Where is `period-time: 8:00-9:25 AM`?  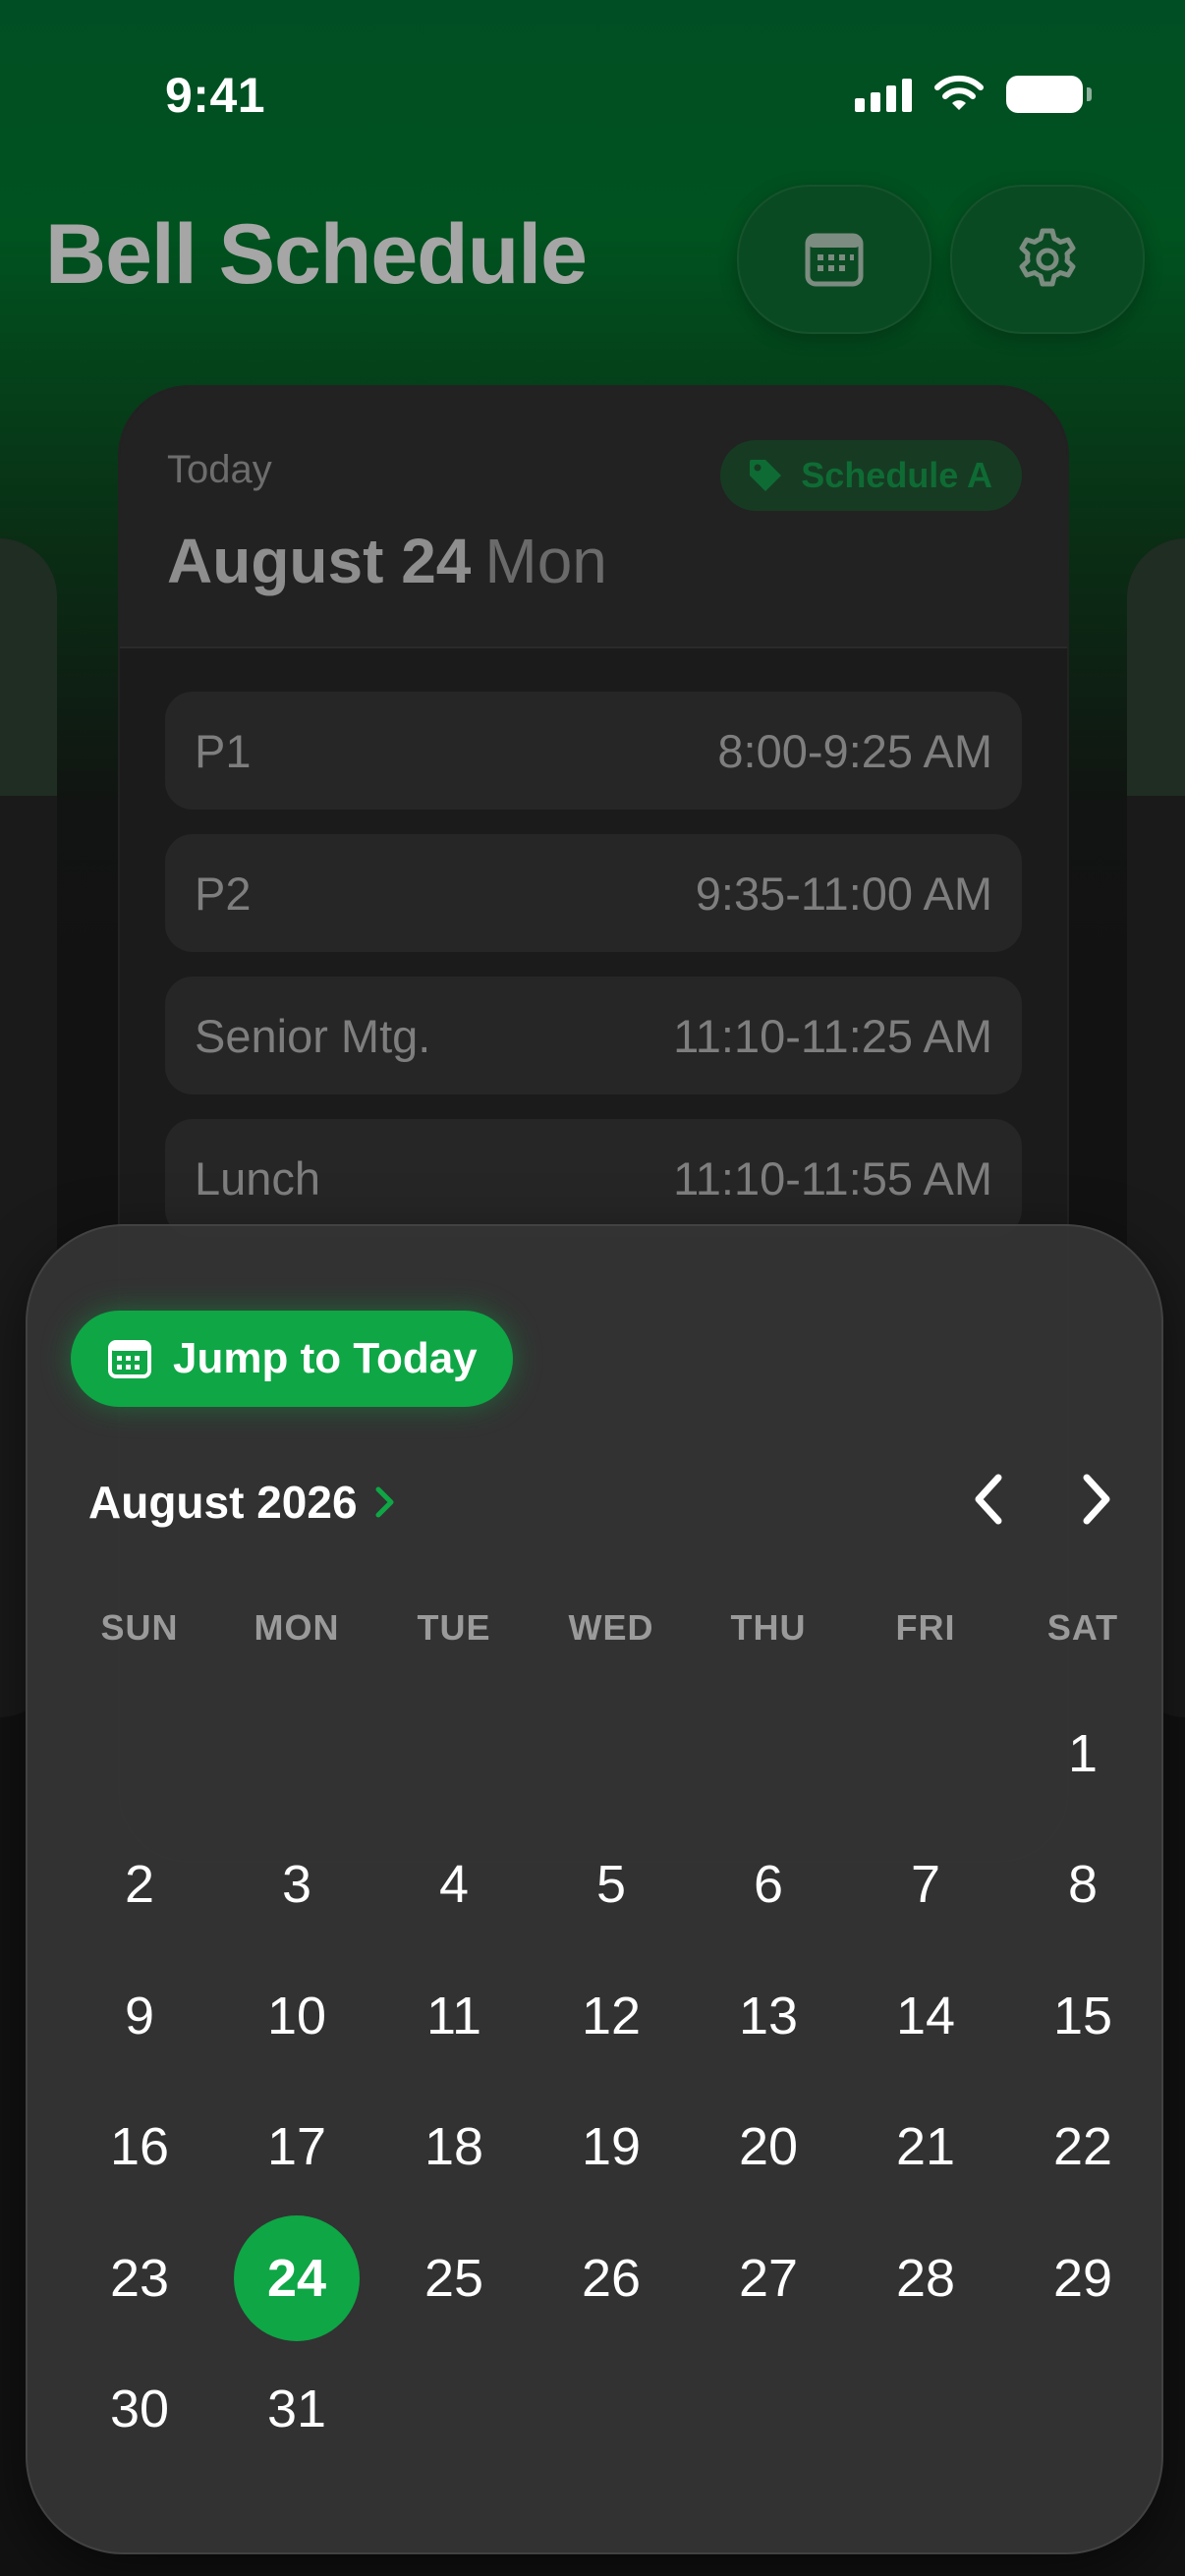
period-time: 8:00-9:25 AM is located at coordinates (854, 750).